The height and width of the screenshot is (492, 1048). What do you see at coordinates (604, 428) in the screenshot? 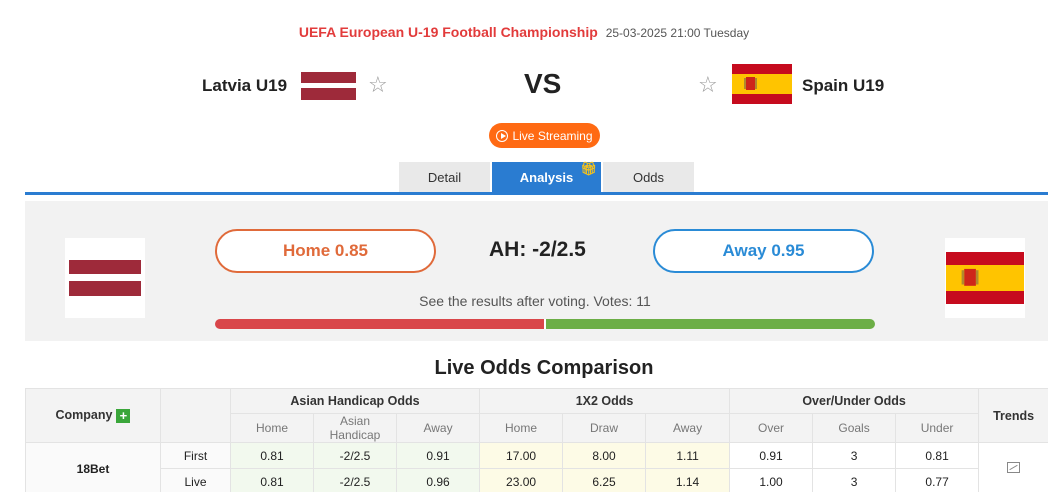
I see `subheader-1x2-draw: Draw` at bounding box center [604, 428].